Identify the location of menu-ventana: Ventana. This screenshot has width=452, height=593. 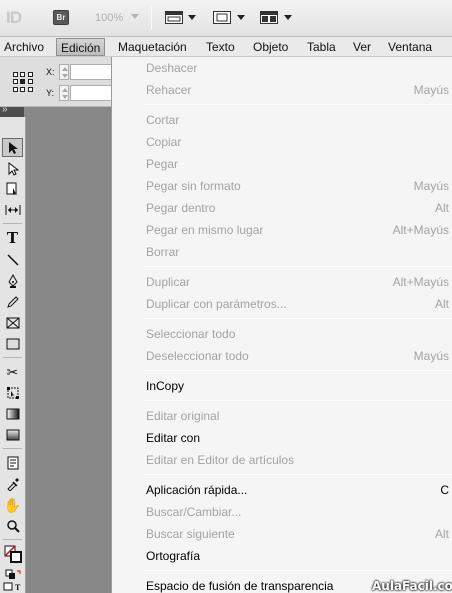
(410, 47).